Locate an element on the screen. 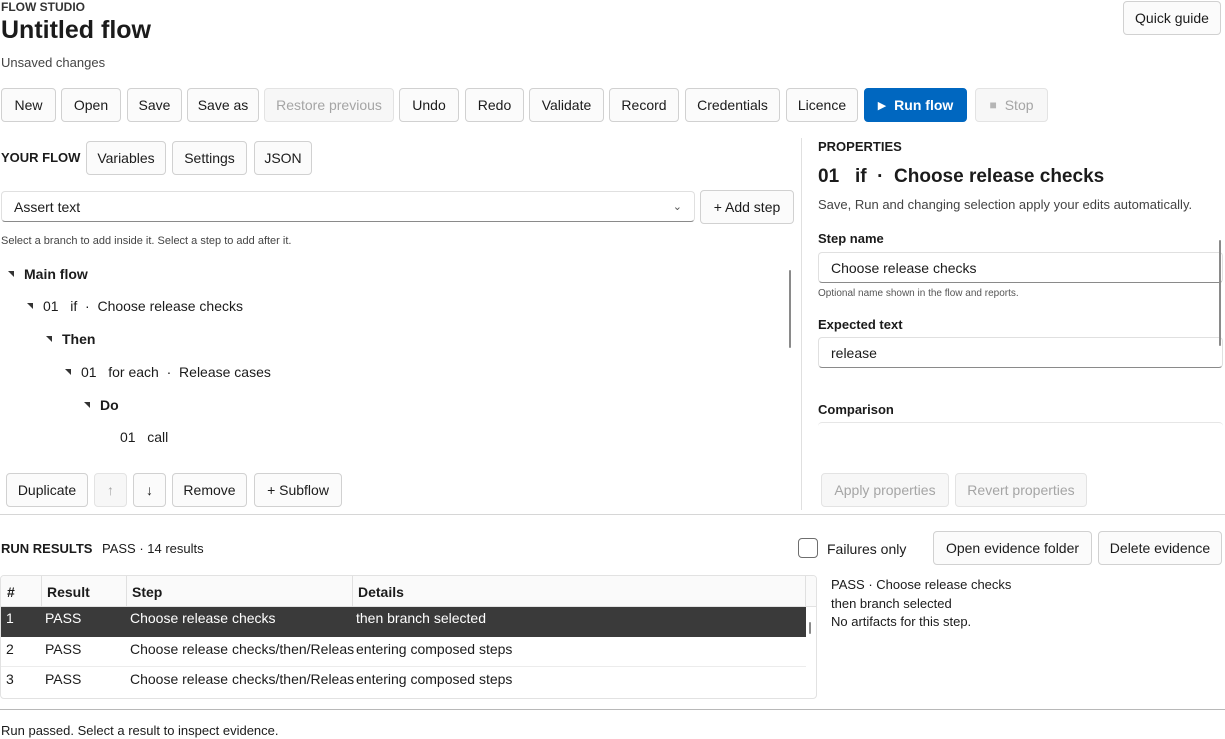 Image resolution: width=1225 pixels, height=739 pixels. tree-node-main-flow: Main flow is located at coordinates (48, 274).